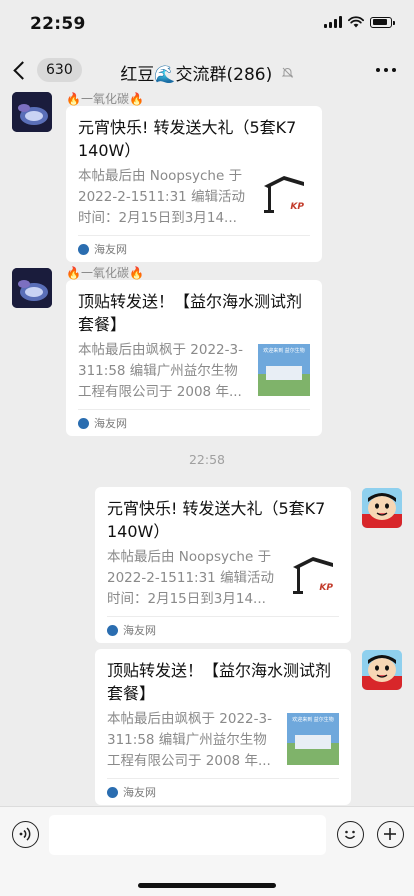 The image size is (414, 896). I want to click on input-bar, so click(207, 851).